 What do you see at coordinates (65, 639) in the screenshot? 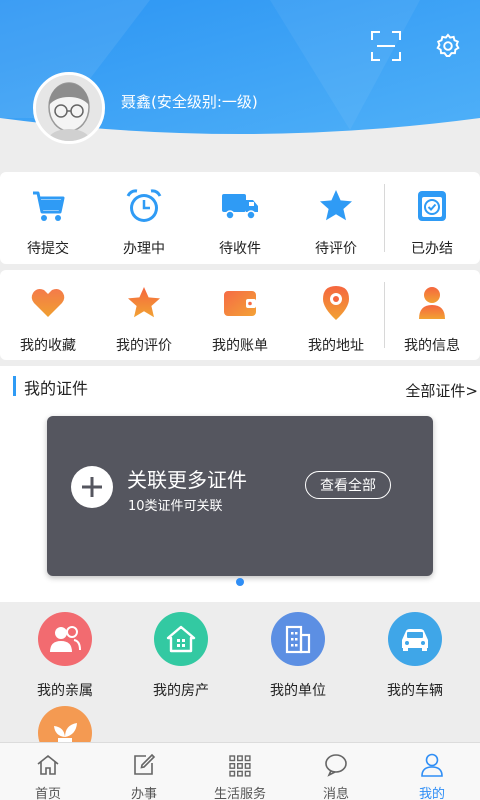
I see `relatives-icon` at bounding box center [65, 639].